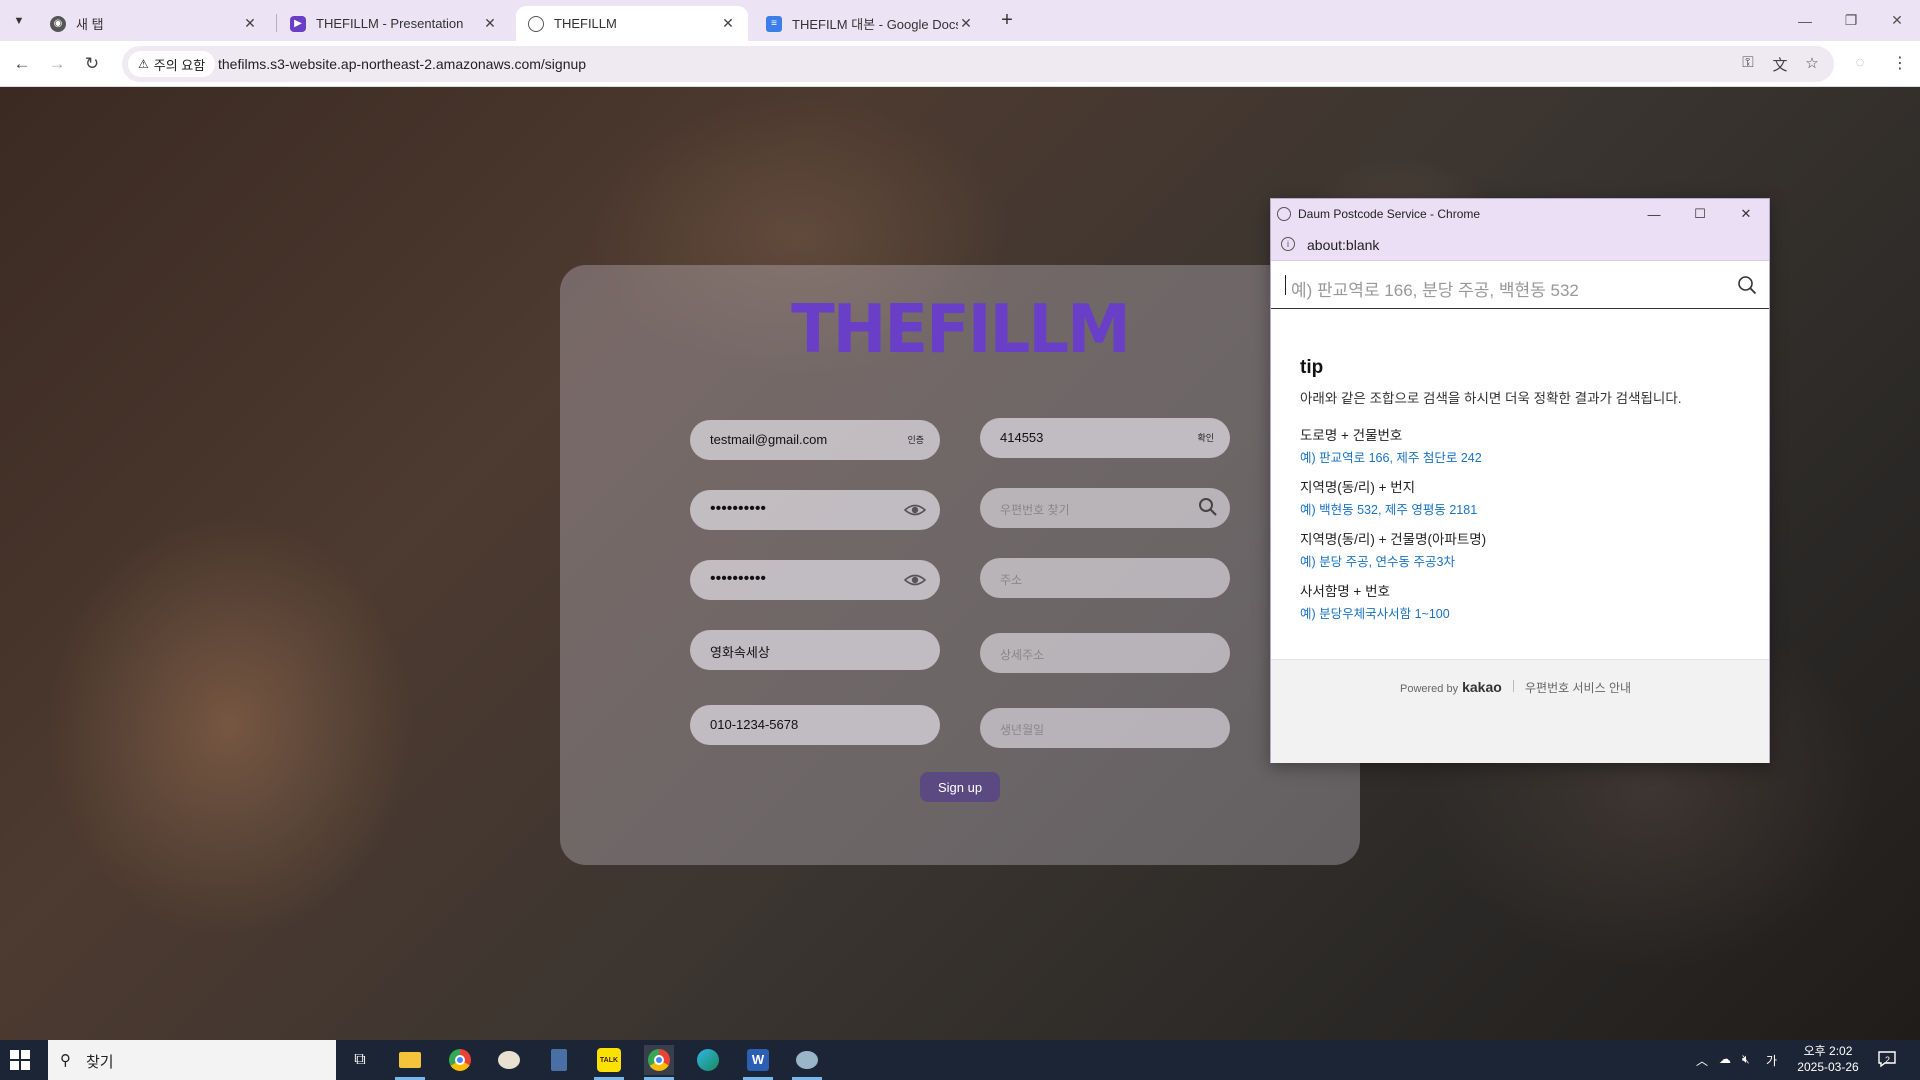  I want to click on email-field: testmail@gmail.com 인증, so click(815, 440).